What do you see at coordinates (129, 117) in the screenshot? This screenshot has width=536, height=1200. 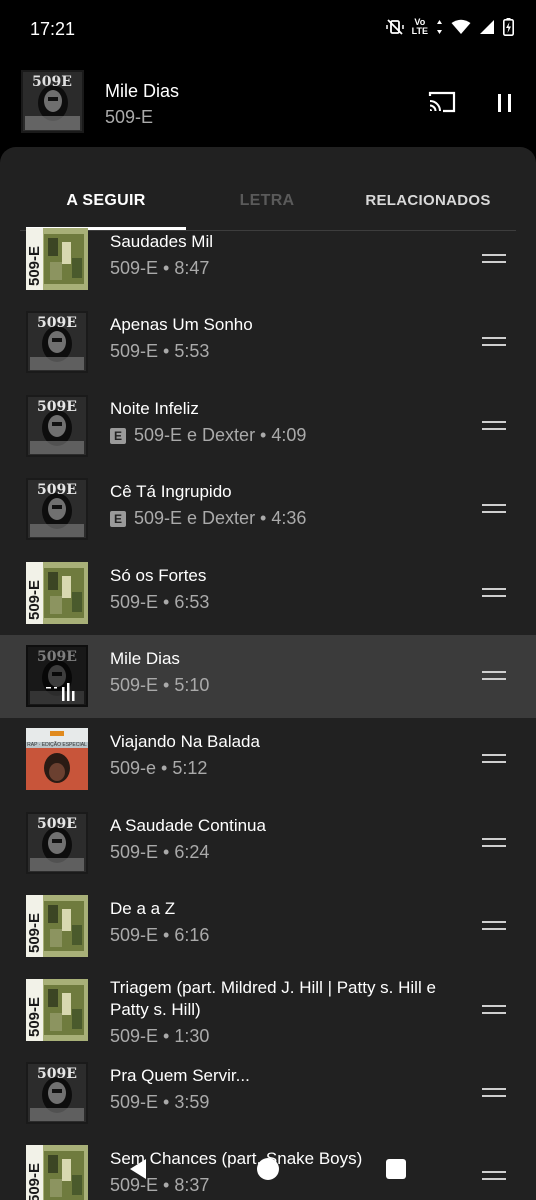 I see `now-playing-artist: 509-E` at bounding box center [129, 117].